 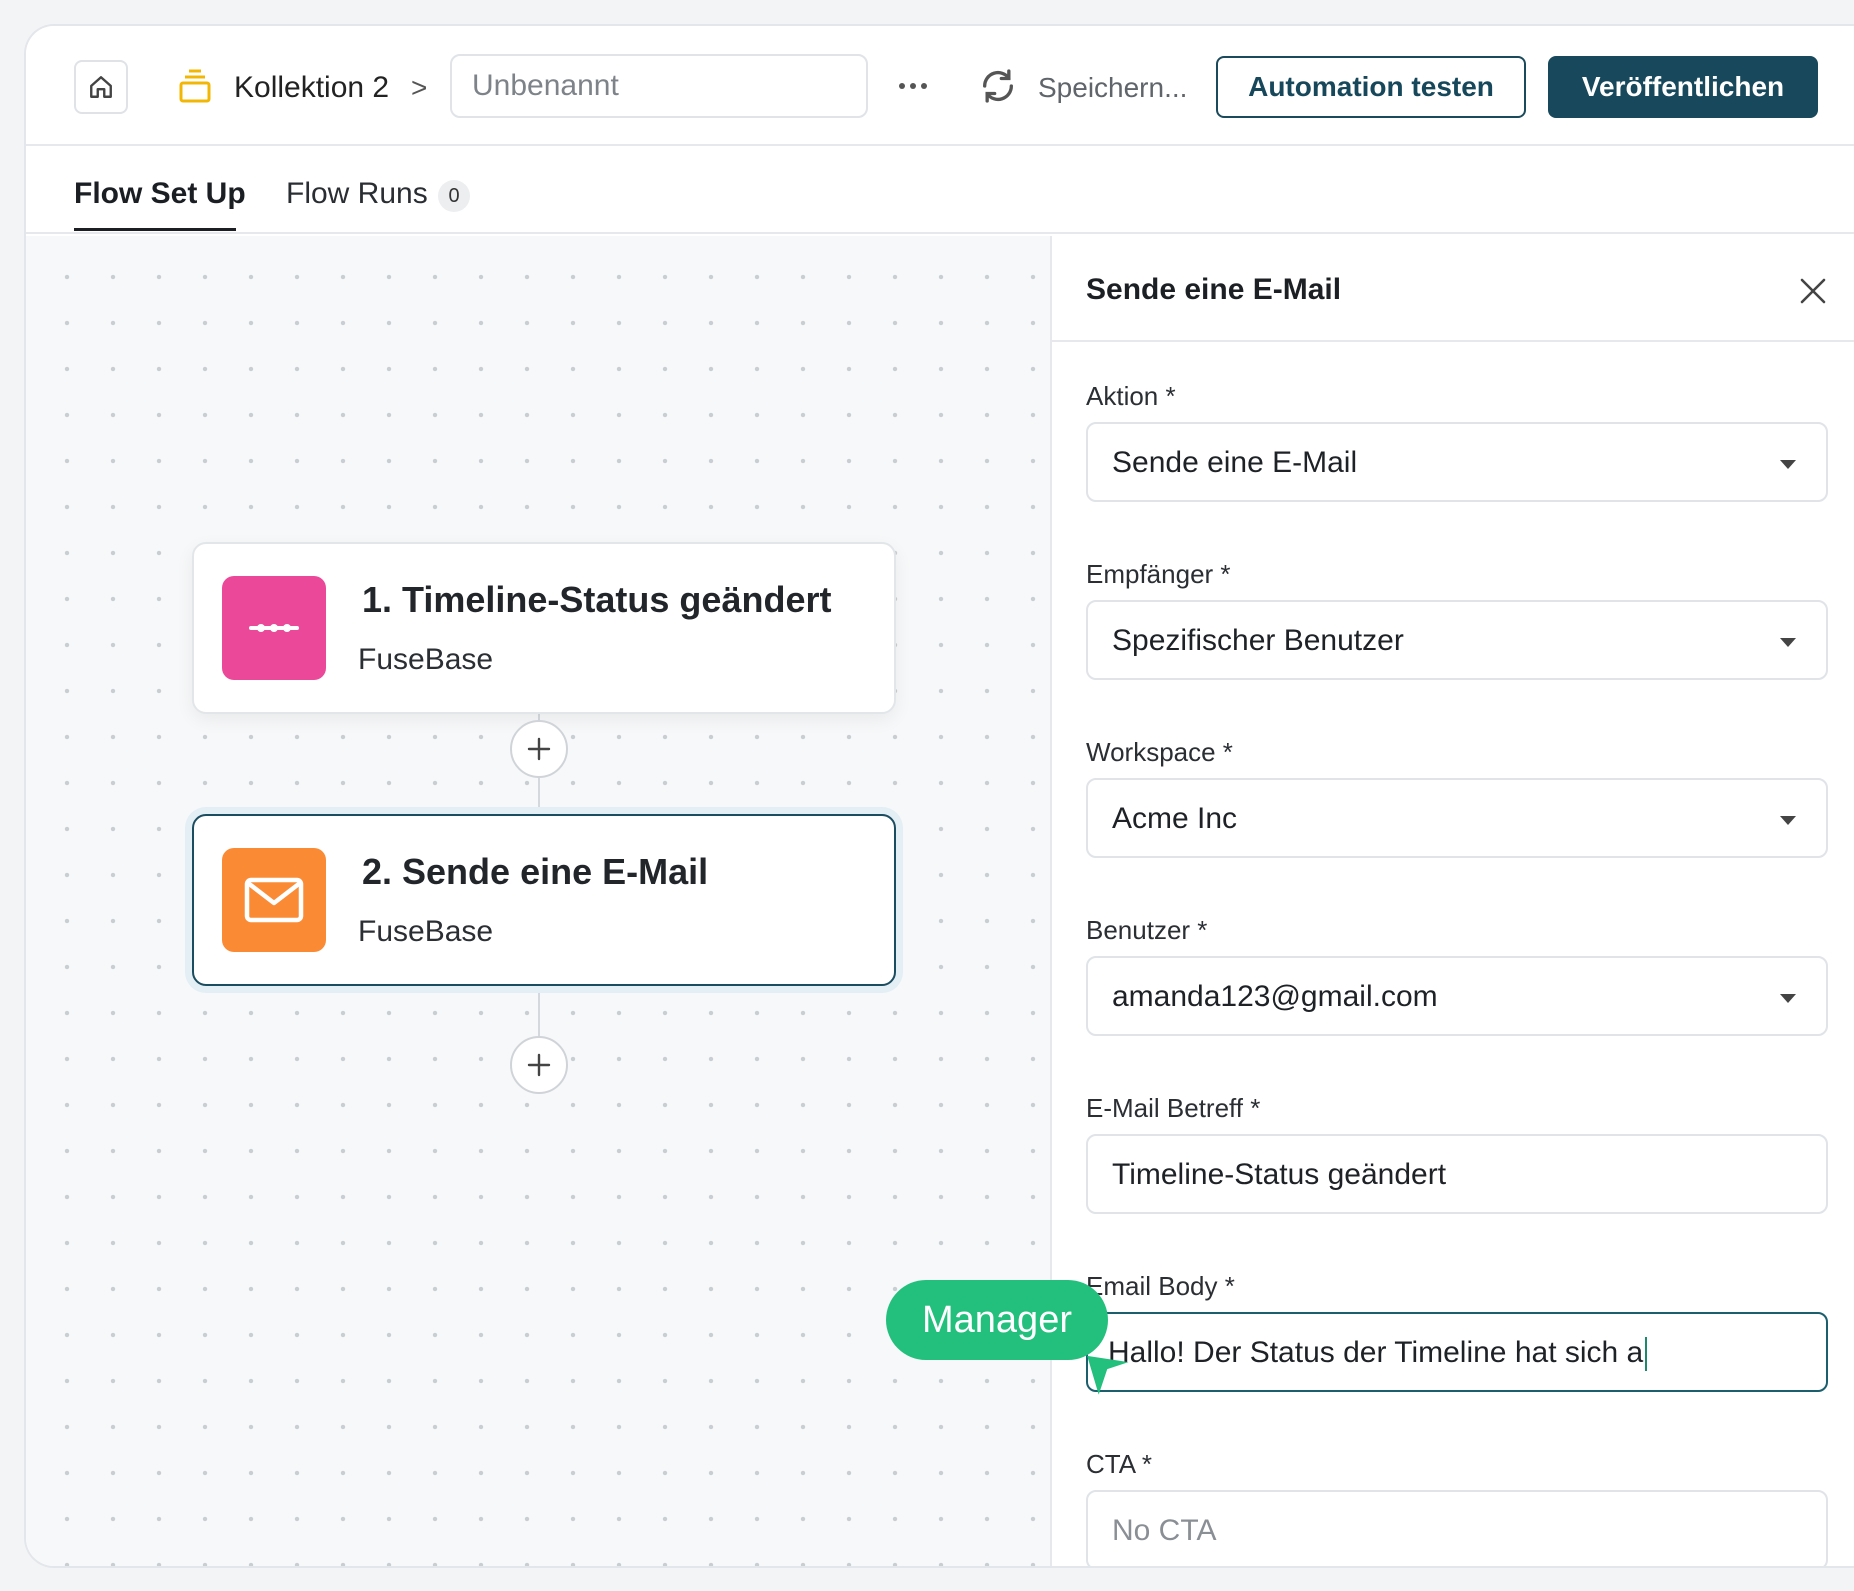 I want to click on tab-flow-setup: Flow Set Up, so click(x=160, y=194).